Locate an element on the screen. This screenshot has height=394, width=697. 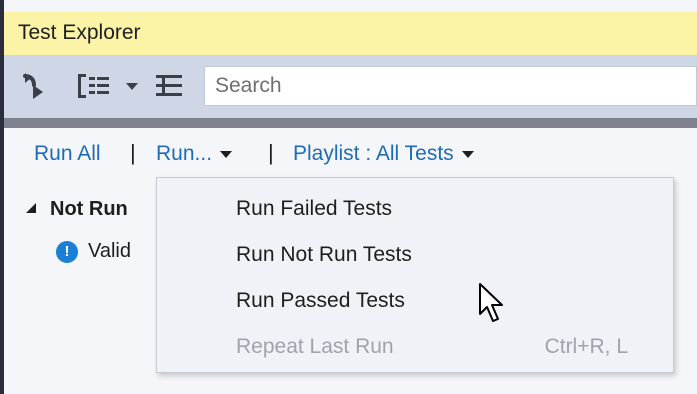
command-bar: Run All | Run... | Playlist : All Tests is located at coordinates (350, 153).